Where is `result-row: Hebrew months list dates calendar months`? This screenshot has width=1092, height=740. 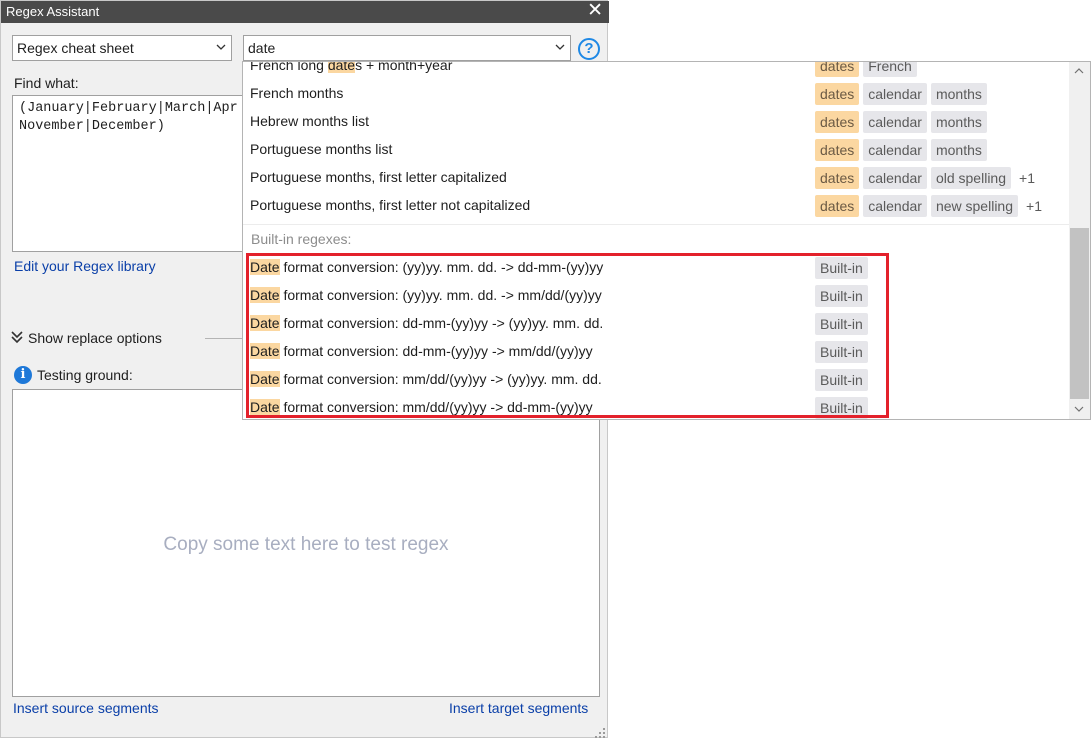
result-row: Hebrew months list dates calendar months is located at coordinates (656, 122).